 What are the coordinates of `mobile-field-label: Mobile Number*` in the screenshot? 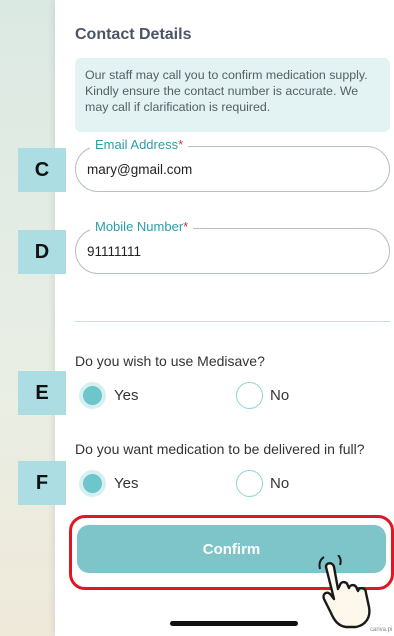 It's located at (142, 226).